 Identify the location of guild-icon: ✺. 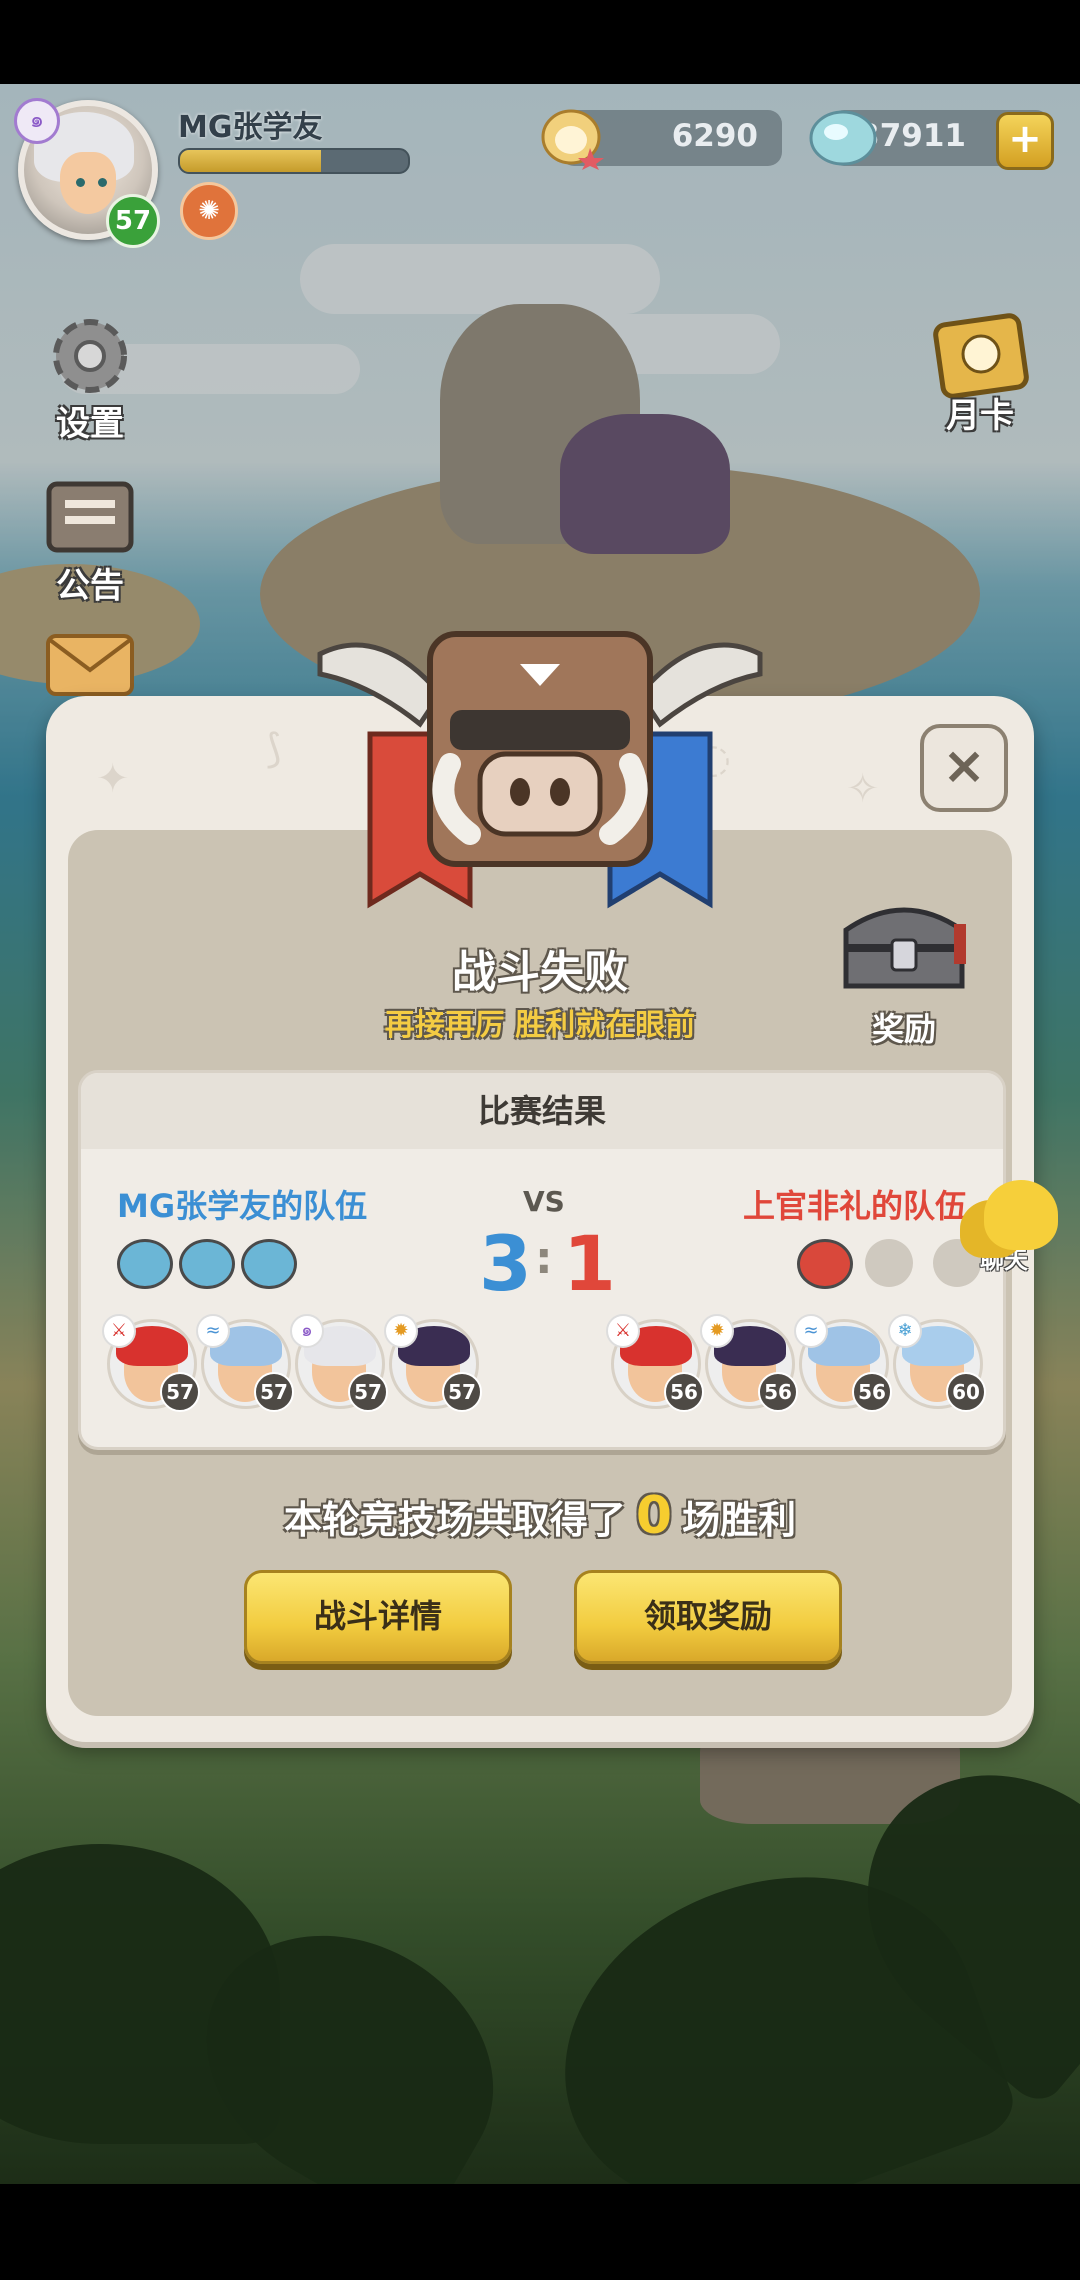
(209, 211).